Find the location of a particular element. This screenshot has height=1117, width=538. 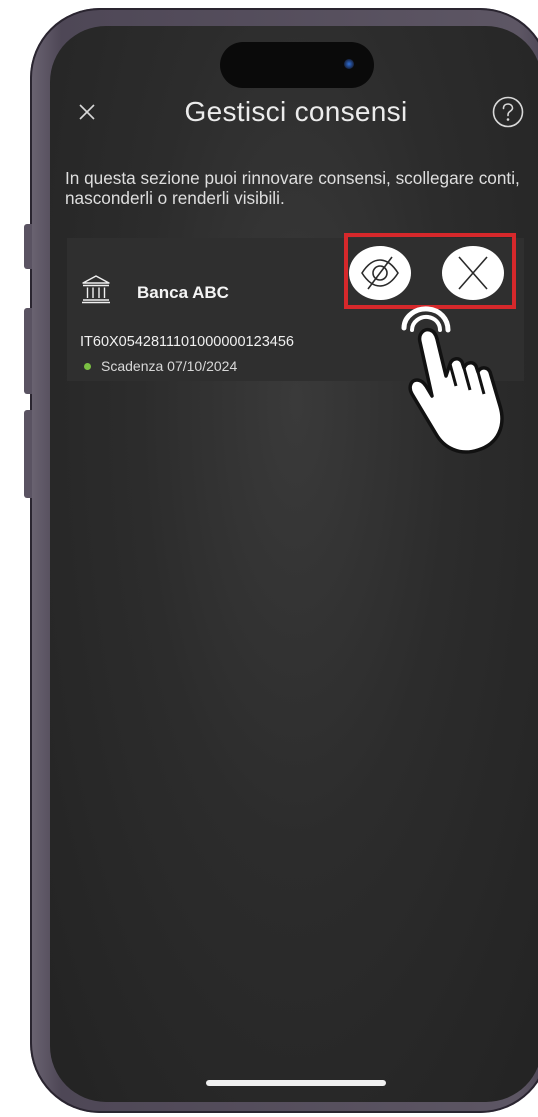

tap-gesture-icon is located at coordinates (452, 380).